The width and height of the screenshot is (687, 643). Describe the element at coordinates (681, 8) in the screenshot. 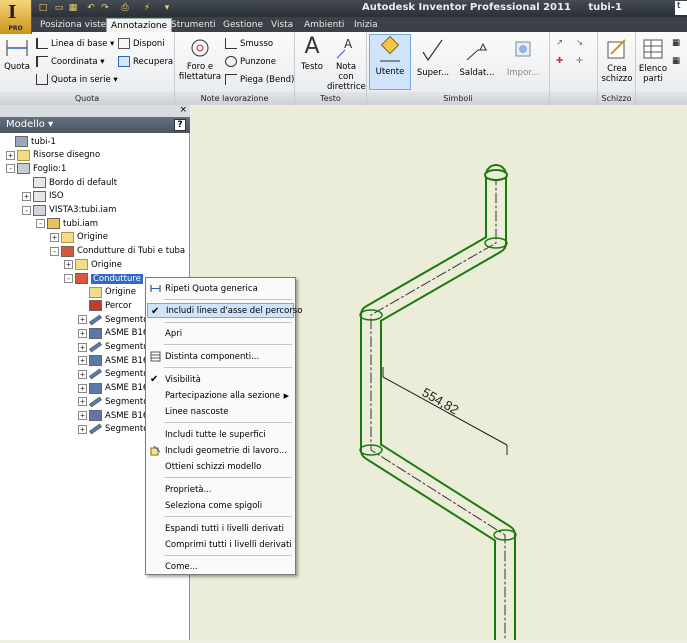

I see `help-search-input: t` at that location.